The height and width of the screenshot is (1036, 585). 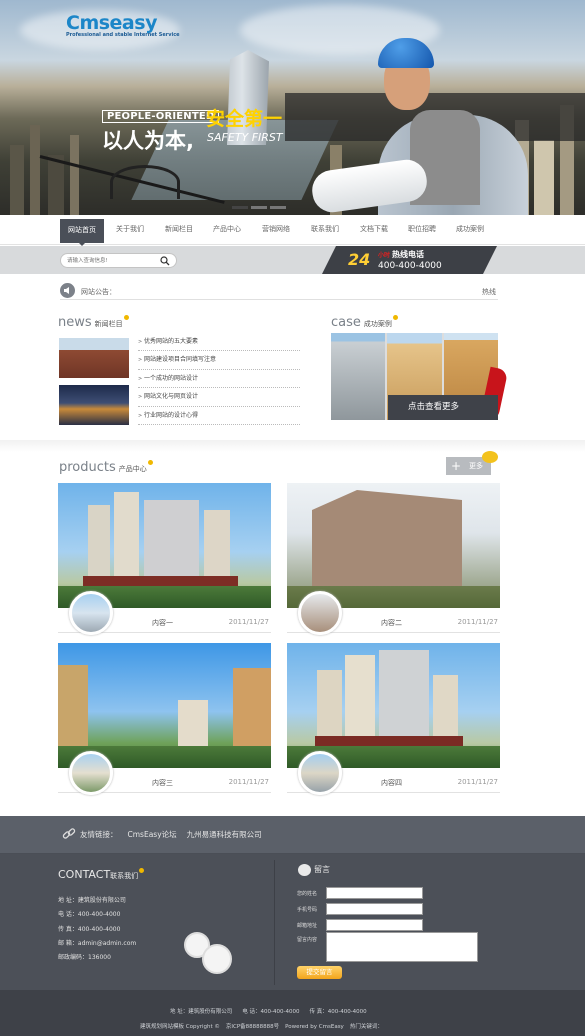 What do you see at coordinates (307, 894) in the screenshot?
I see `name-label: 您的姓名` at bounding box center [307, 894].